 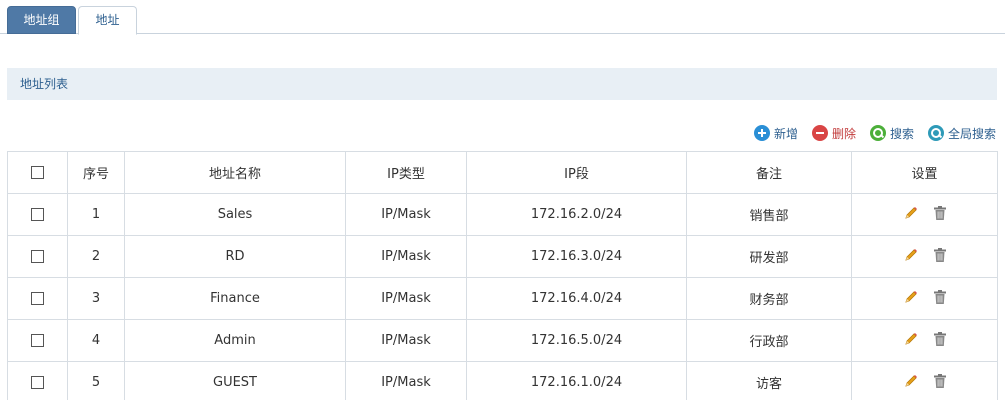 I want to click on row-ip-range: 172.16.4.0/24, so click(x=576, y=298).